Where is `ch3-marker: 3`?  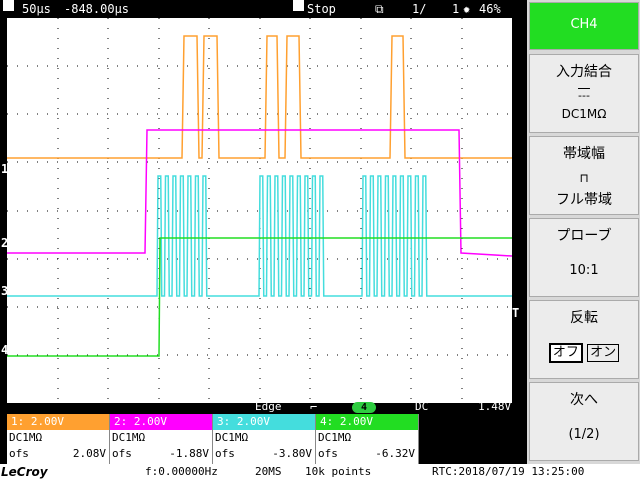 ch3-marker: 3 is located at coordinates (5, 291).